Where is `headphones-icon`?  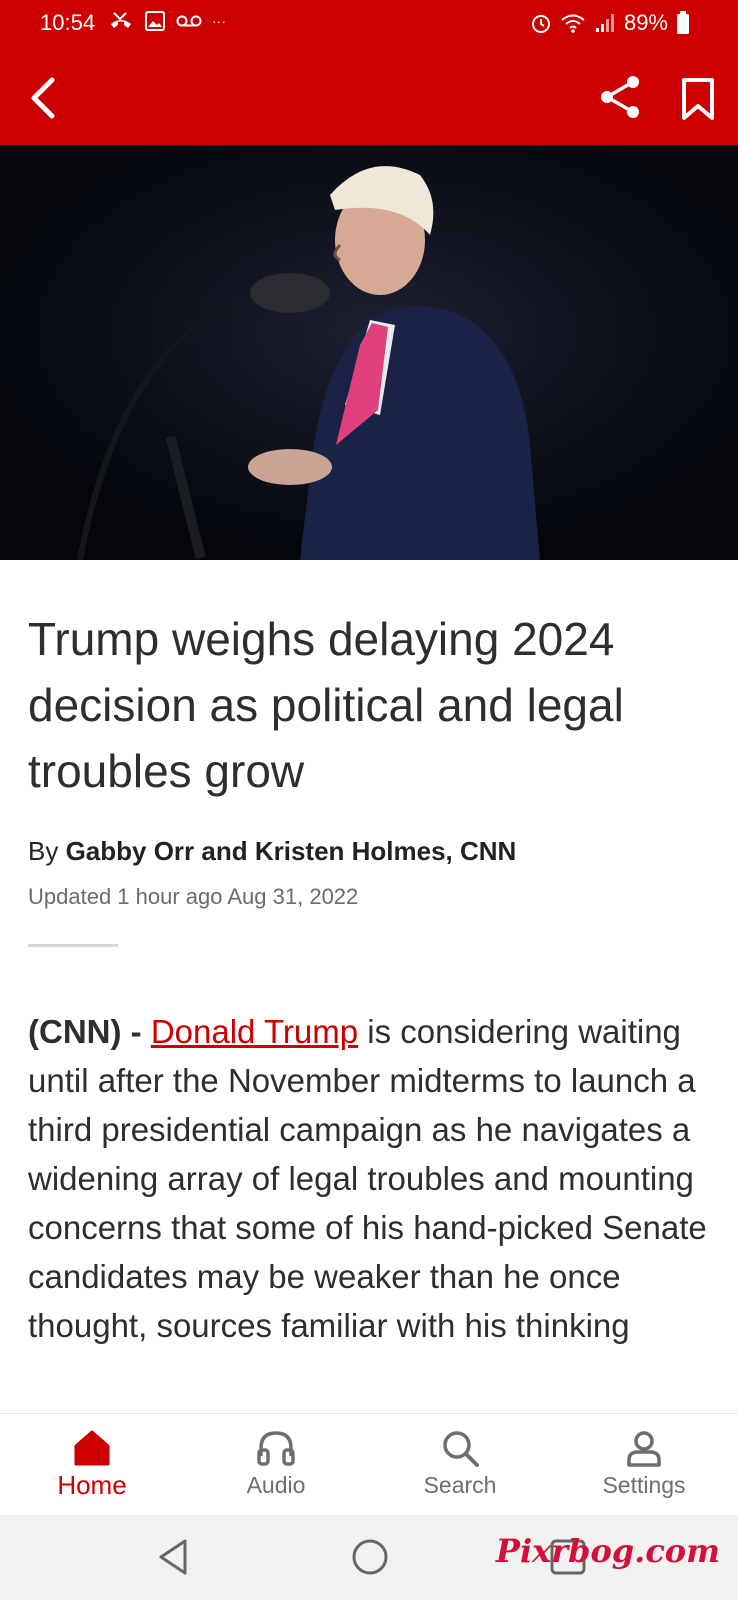 headphones-icon is located at coordinates (276, 1448).